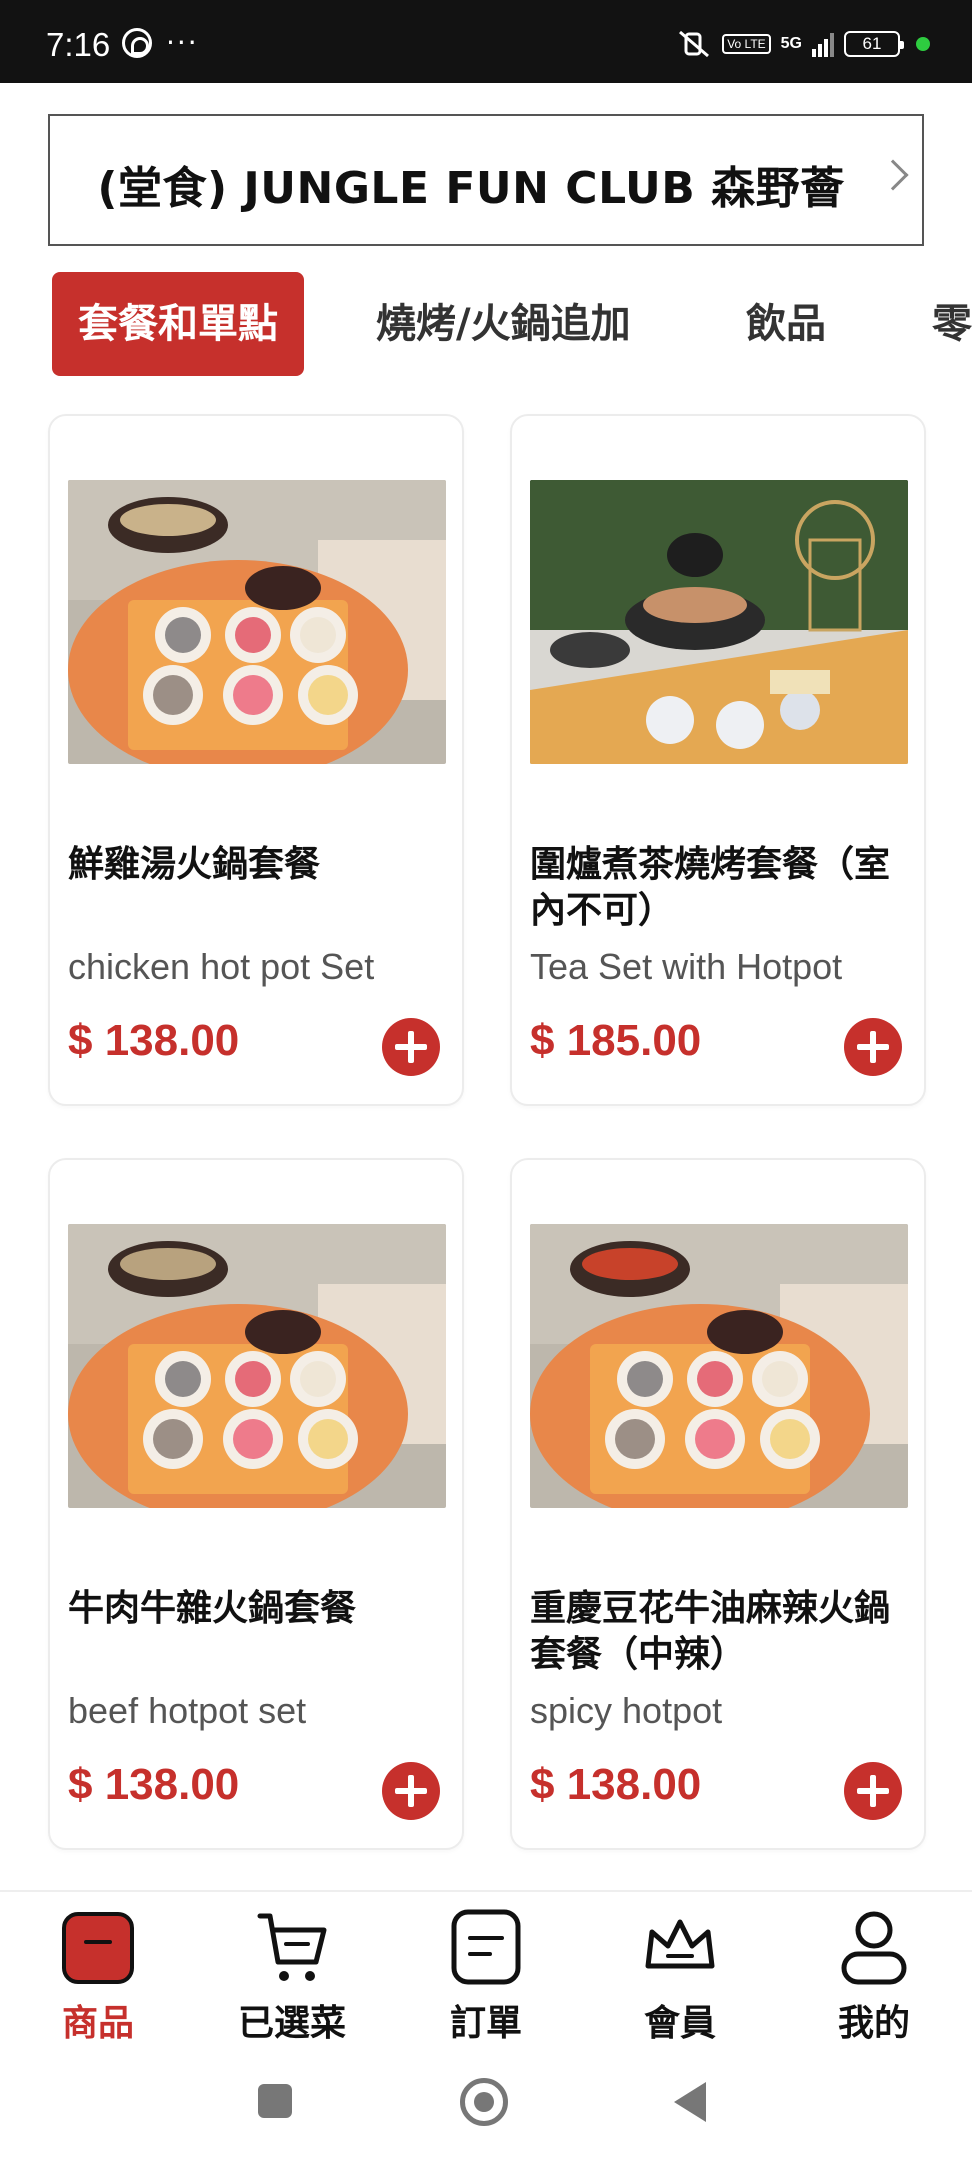 This screenshot has width=972, height=2160. I want to click on system-nav-bar, so click(486, 2105).